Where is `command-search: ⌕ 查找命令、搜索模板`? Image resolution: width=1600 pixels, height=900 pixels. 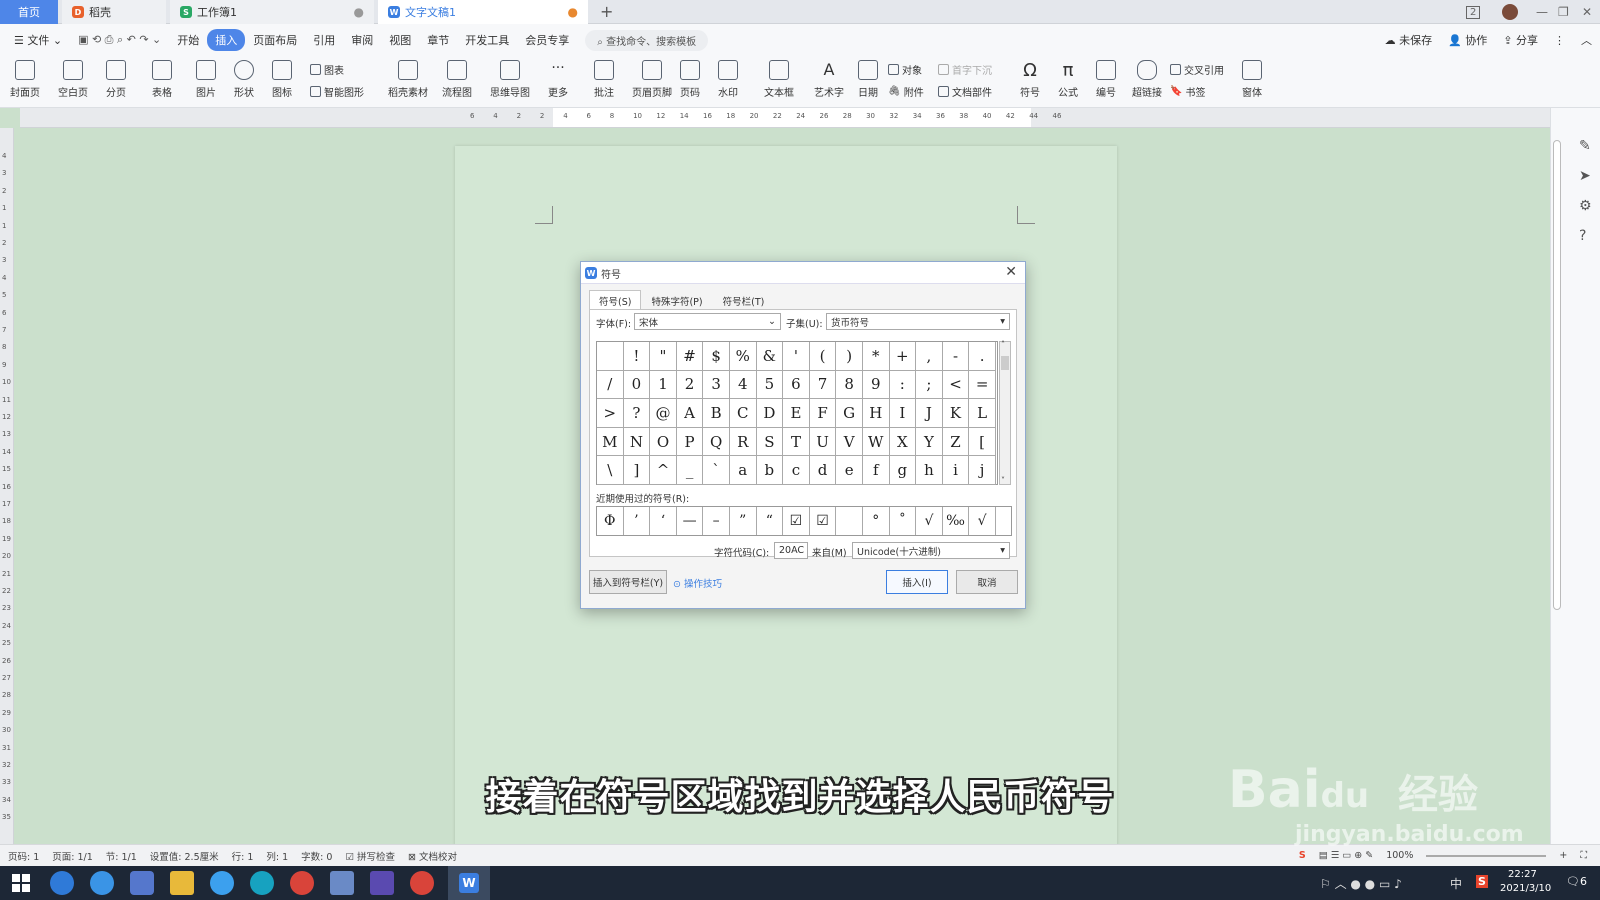 command-search: ⌕ 查找命令、搜索模板 is located at coordinates (647, 40).